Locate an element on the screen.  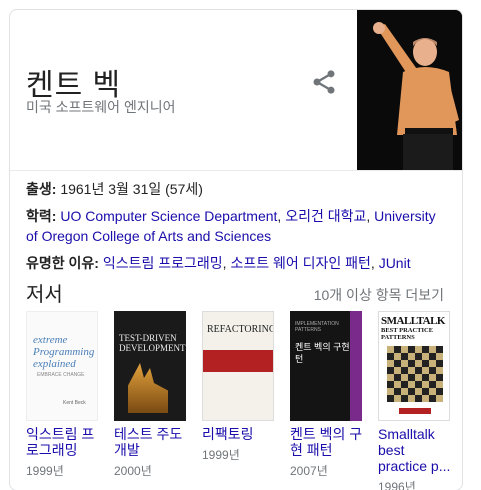
education-link-2: 오리건 대학교 is located at coordinates (325, 216).